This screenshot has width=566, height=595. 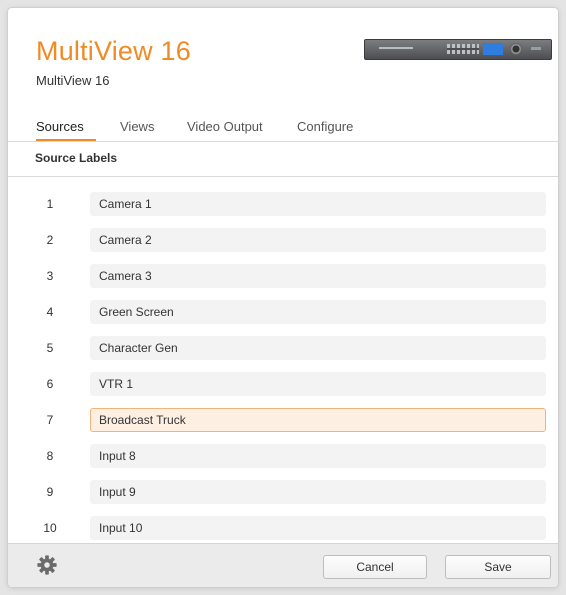 What do you see at coordinates (50, 348) in the screenshot?
I see `source-number: 5` at bounding box center [50, 348].